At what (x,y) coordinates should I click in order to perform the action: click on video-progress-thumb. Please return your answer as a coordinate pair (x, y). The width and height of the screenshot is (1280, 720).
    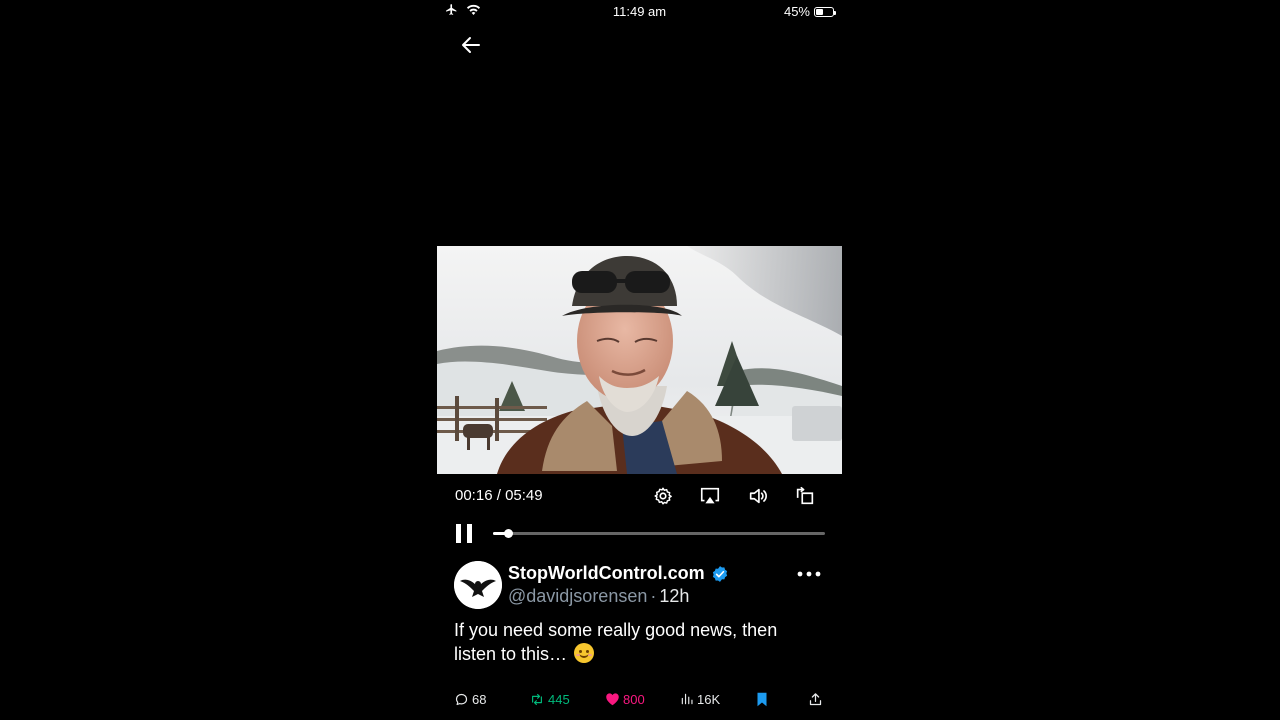
    Looking at the image, I should click on (509, 533).